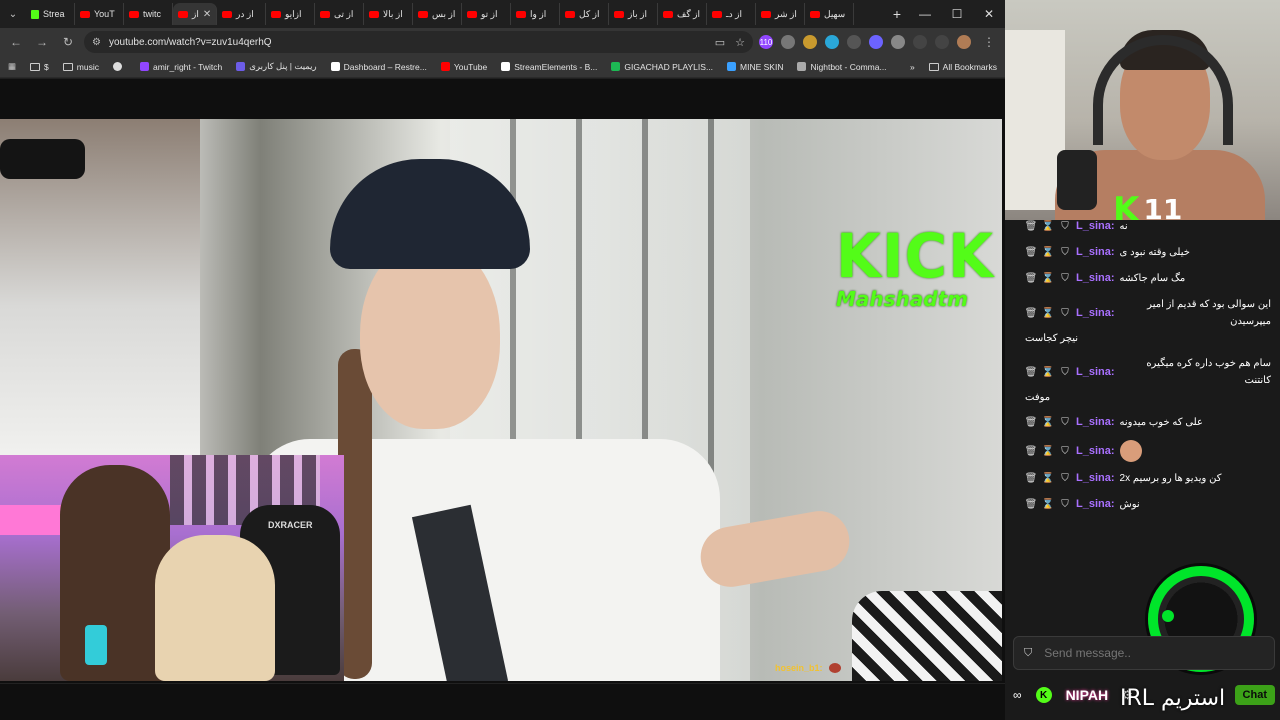 The height and width of the screenshot is (720, 1280). Describe the element at coordinates (740, 42) in the screenshot. I see `bookmark-star-icon: ☆` at that location.